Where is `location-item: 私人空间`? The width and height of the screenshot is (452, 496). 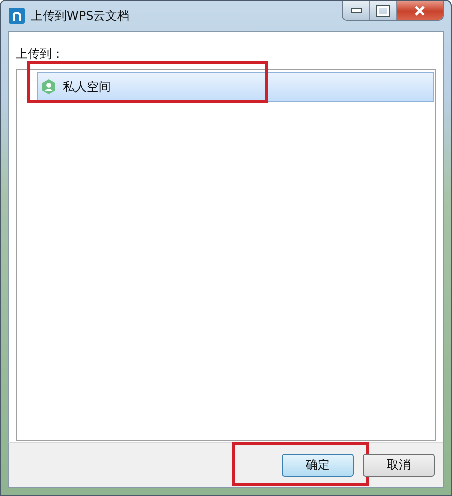
location-item: 私人空间 is located at coordinates (235, 87).